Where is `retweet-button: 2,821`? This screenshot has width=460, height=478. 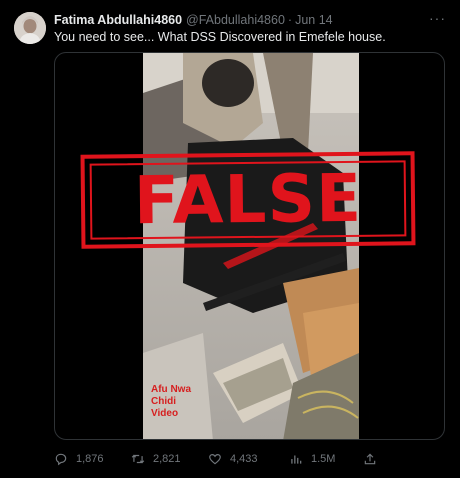
retweet-button: 2,821 is located at coordinates (156, 459).